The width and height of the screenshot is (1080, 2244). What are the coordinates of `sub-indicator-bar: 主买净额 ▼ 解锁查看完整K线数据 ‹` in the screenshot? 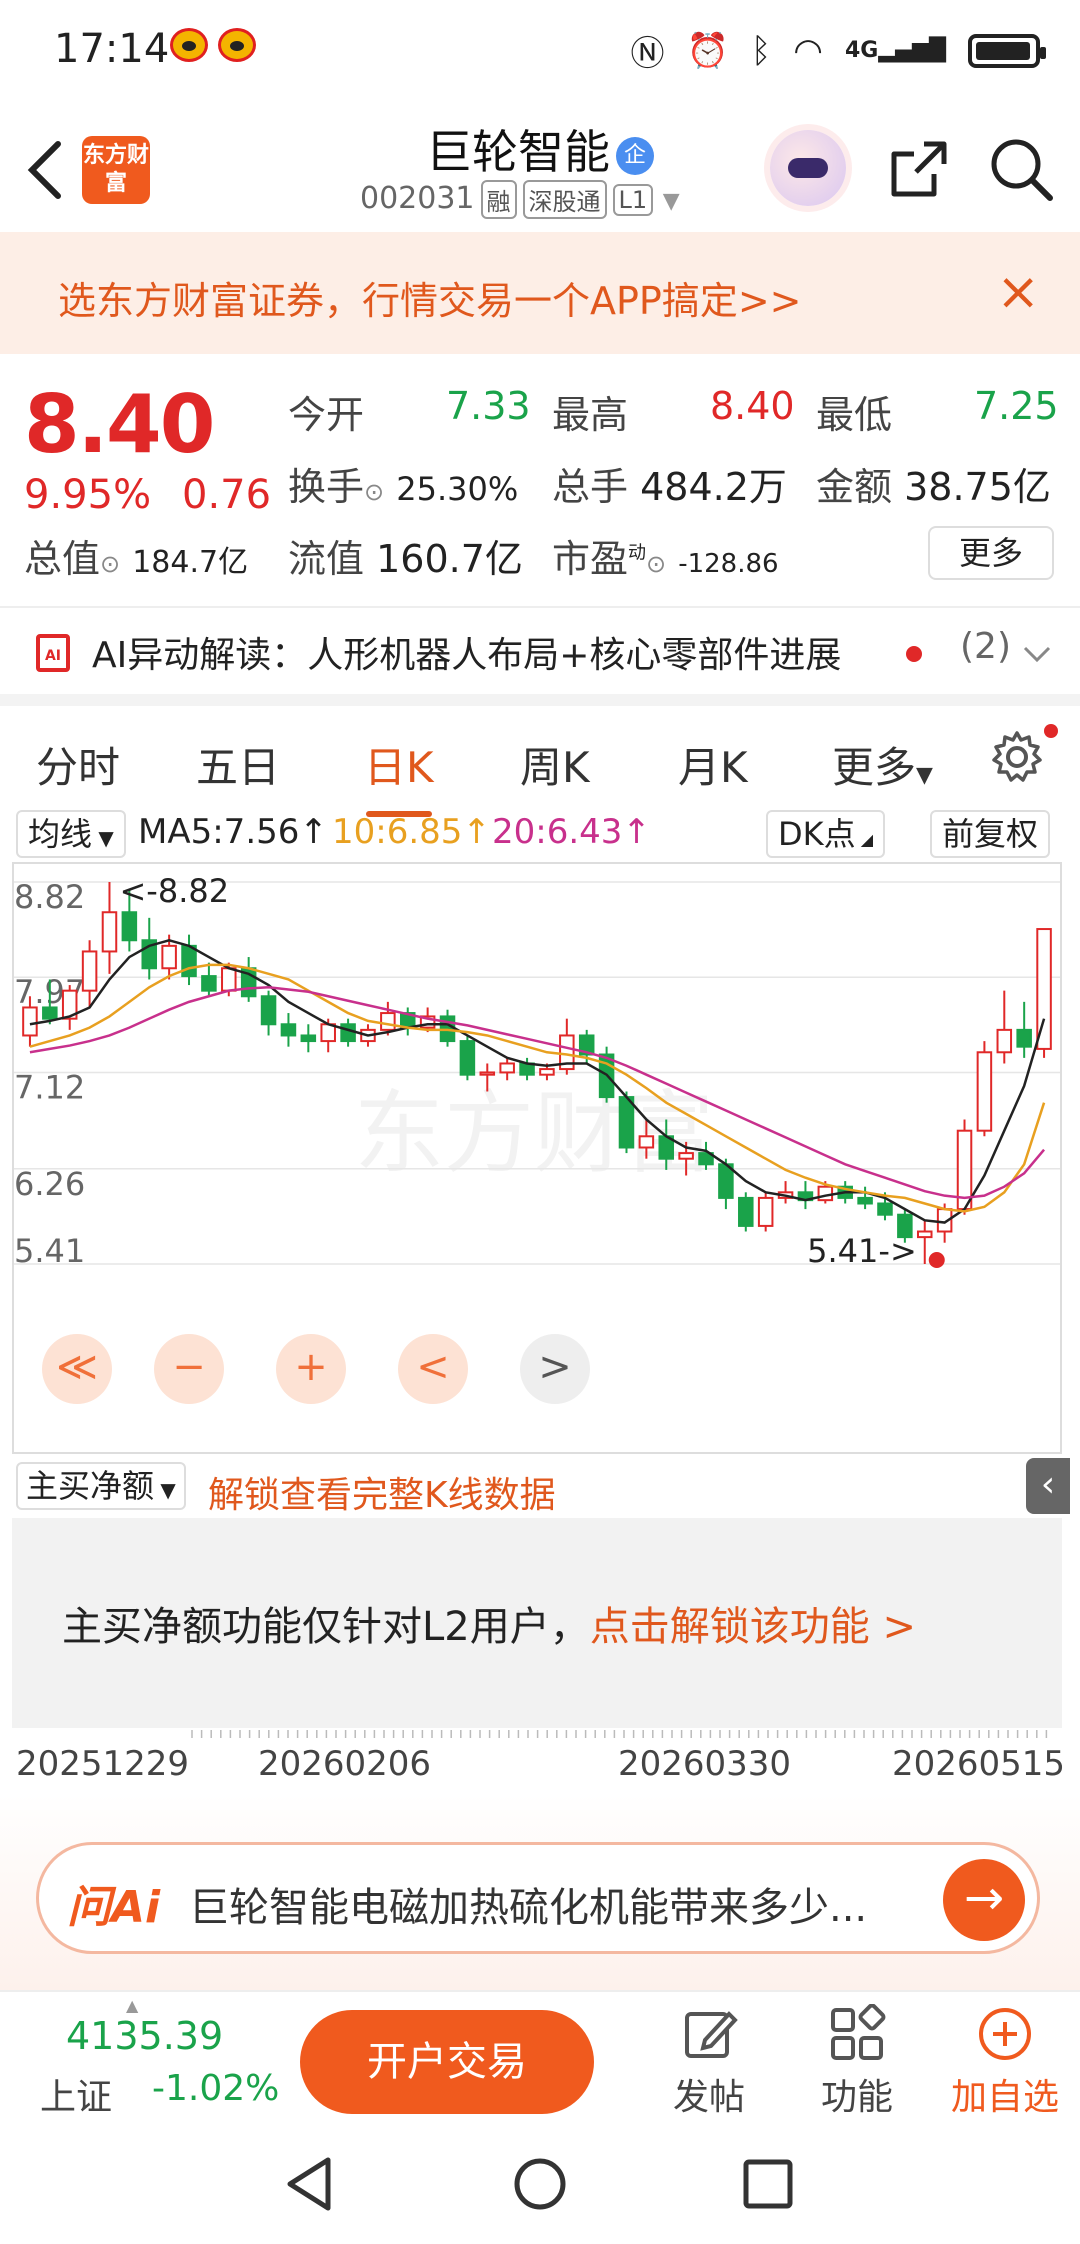 It's located at (541, 1487).